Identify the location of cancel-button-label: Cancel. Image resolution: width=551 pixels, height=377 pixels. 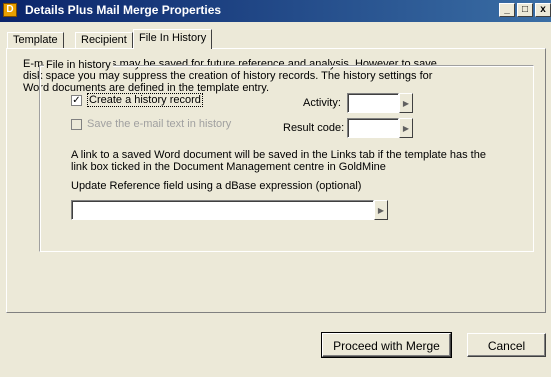
(506, 346).